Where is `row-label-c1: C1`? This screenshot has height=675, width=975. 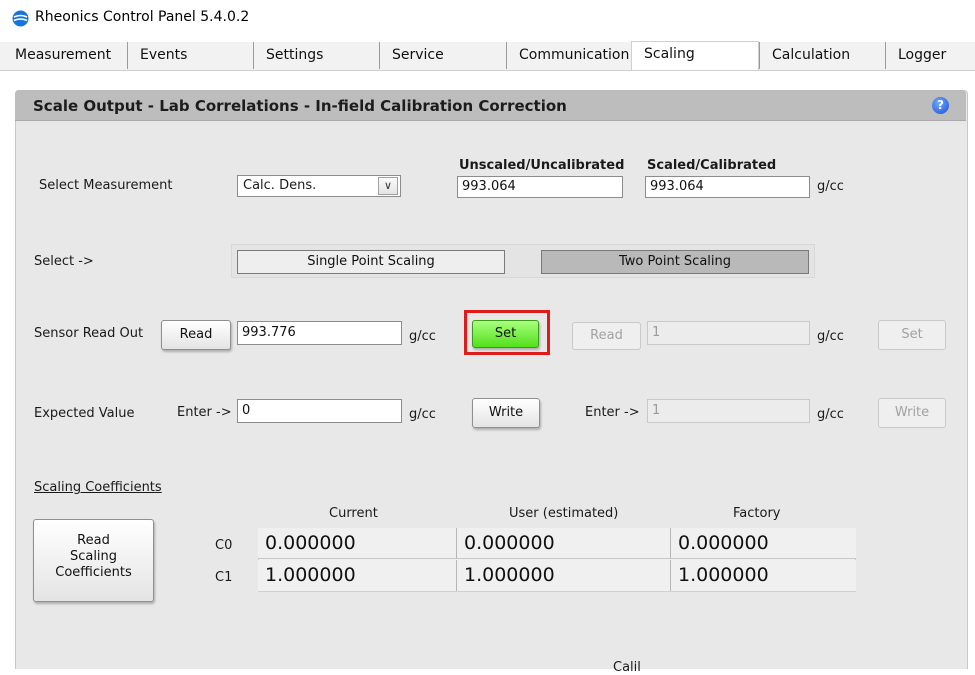 row-label-c1: C1 is located at coordinates (224, 577).